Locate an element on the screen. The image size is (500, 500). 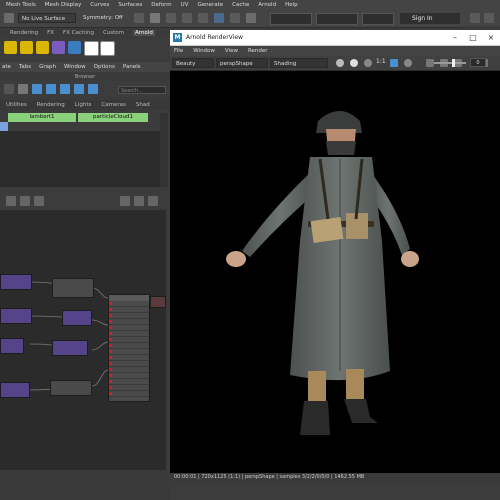
aov-dropdown: Beauty is located at coordinates (193, 63).